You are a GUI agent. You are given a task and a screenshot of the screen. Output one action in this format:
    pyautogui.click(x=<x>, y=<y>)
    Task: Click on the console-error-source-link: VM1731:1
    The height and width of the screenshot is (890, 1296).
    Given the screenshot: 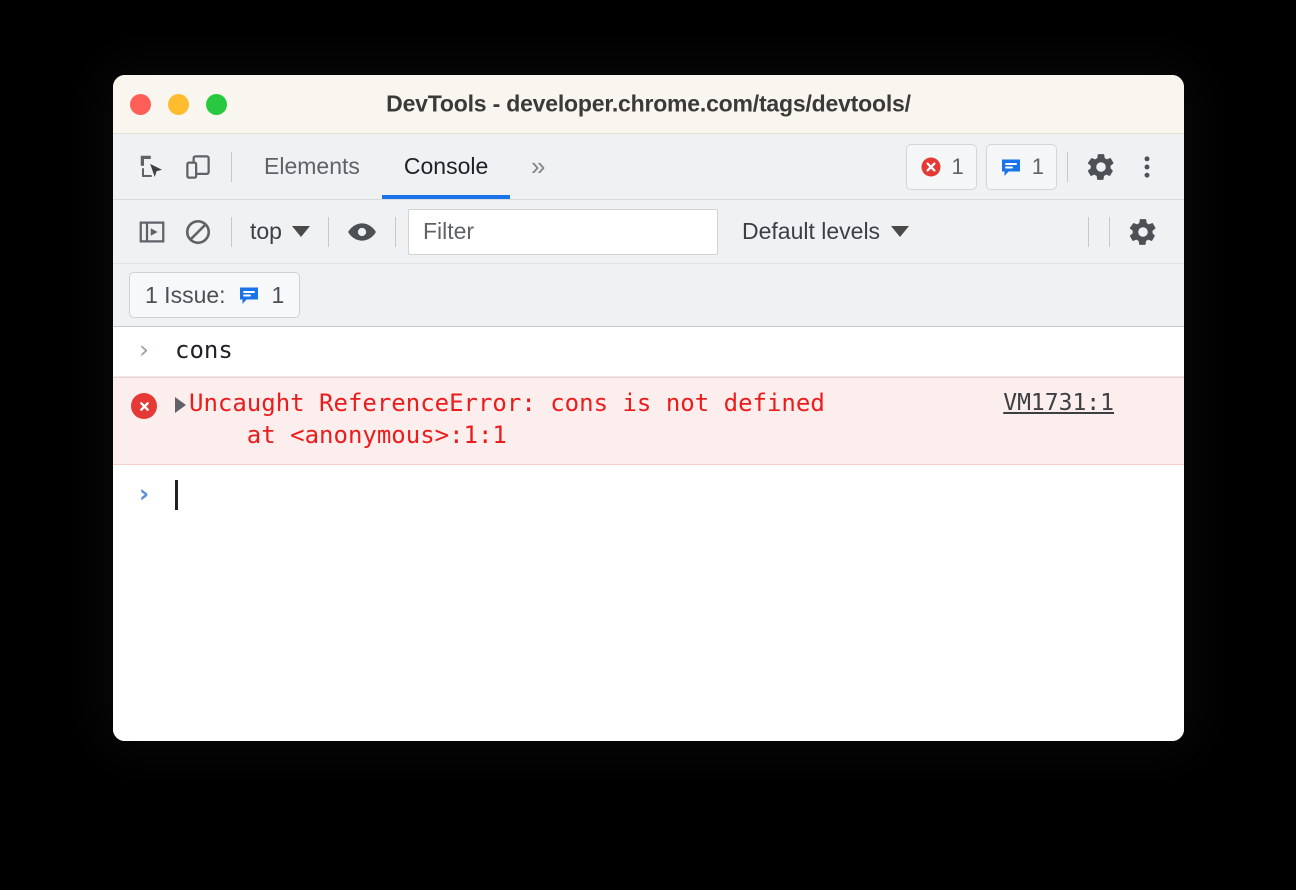 What is the action you would take?
    pyautogui.click(x=1058, y=403)
    